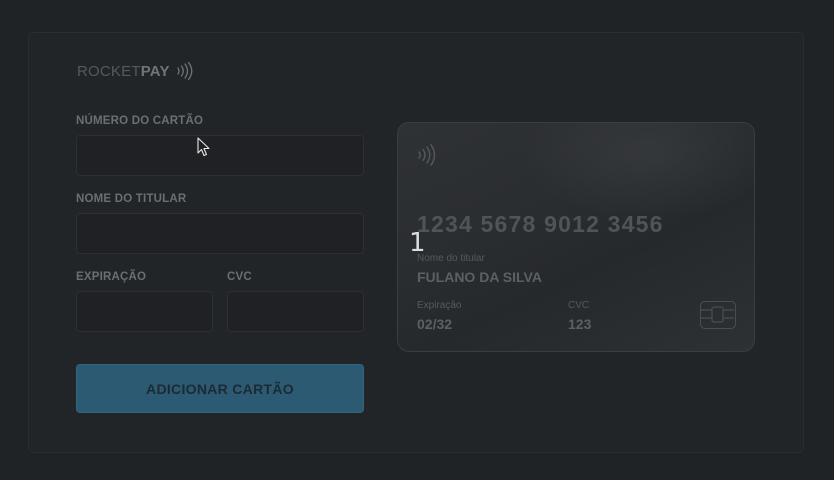 This screenshot has width=834, height=480. What do you see at coordinates (579, 305) in the screenshot?
I see `card-preview-cvc-caption: CVC` at bounding box center [579, 305].